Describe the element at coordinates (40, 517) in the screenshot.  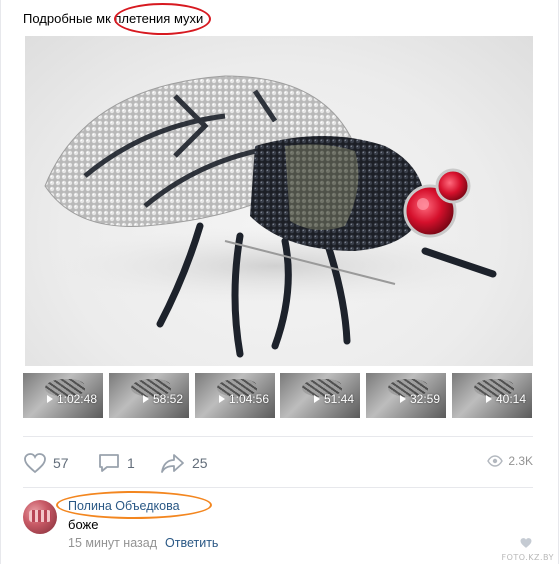
I see `avatar` at that location.